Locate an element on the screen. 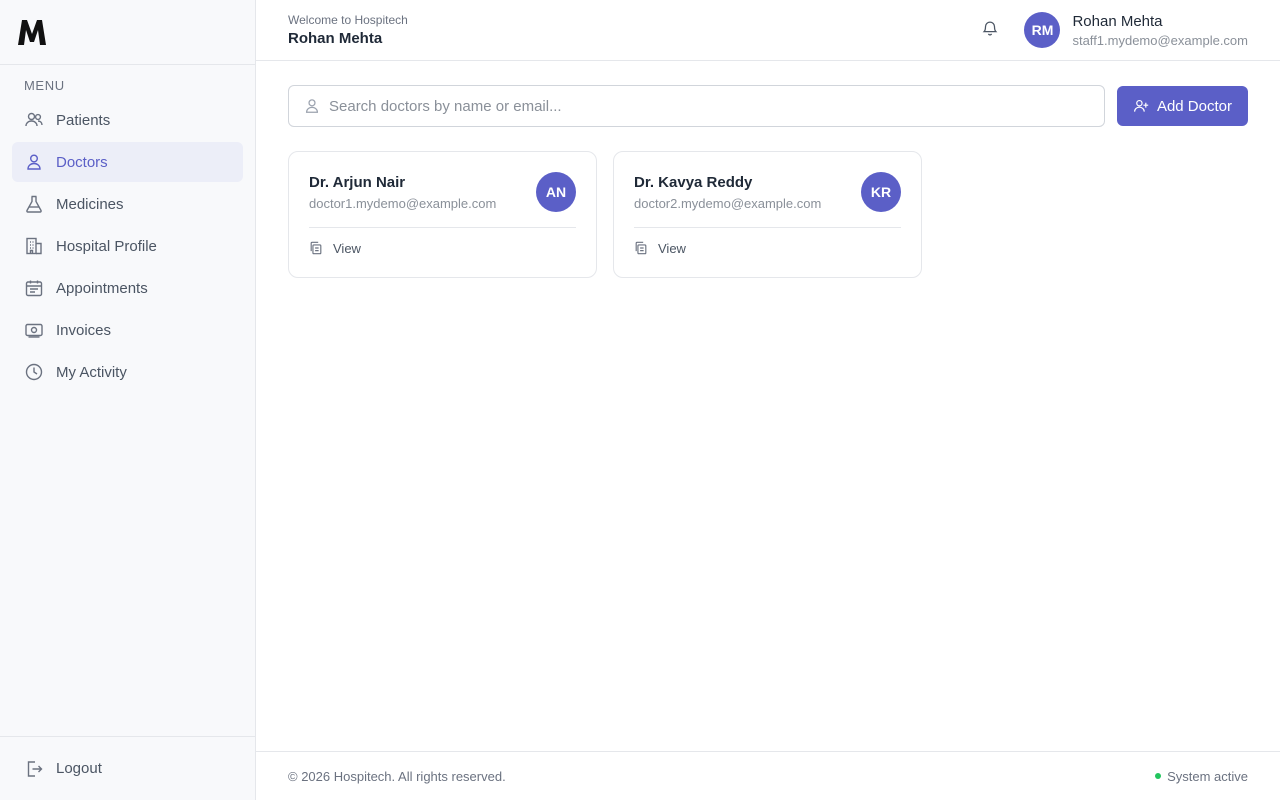 This screenshot has height=800, width=1280. sidebar-item-invoices: Invoices is located at coordinates (127, 330).